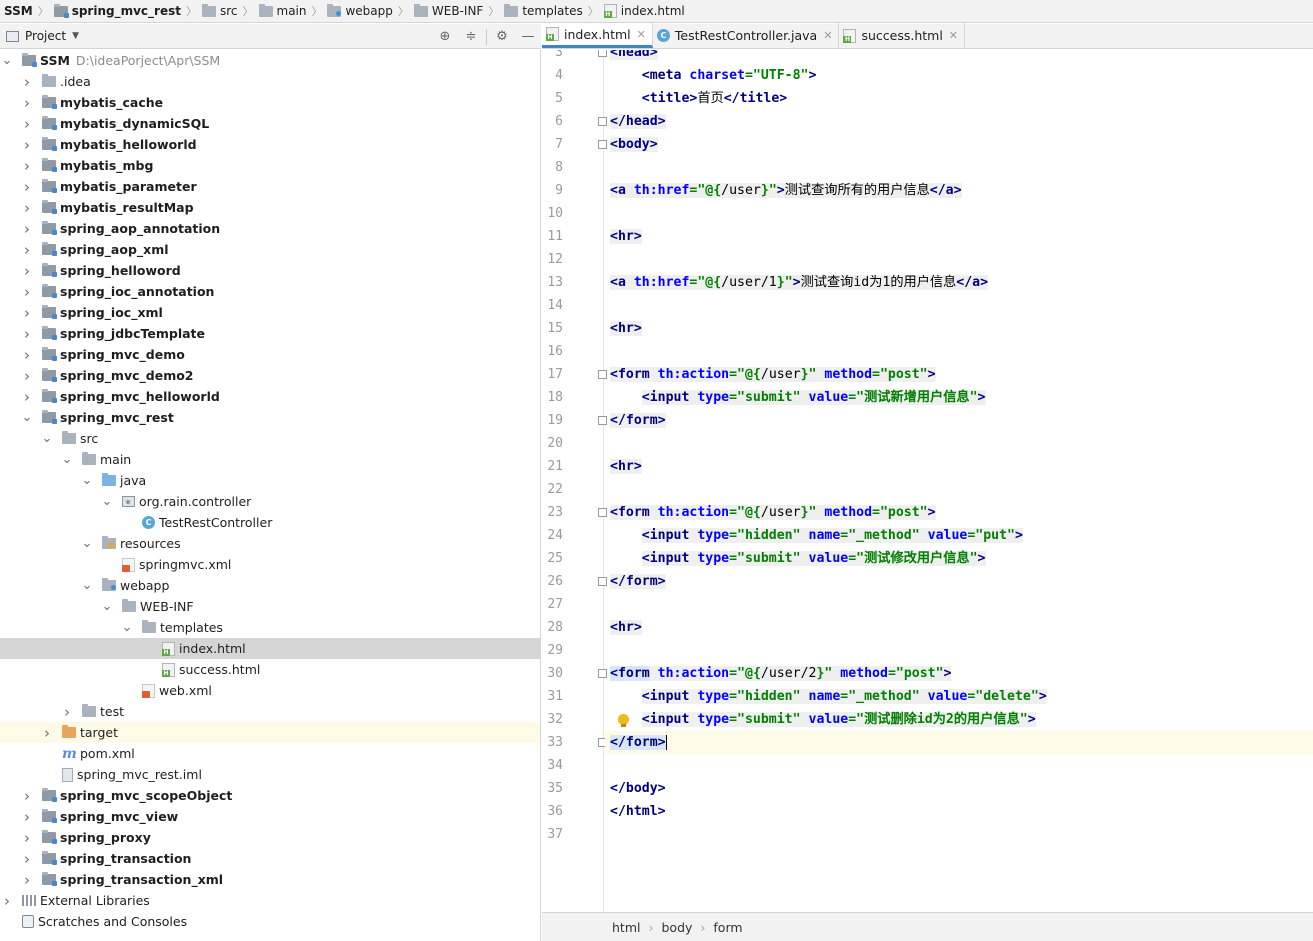 The image size is (1313, 941). What do you see at coordinates (270, 270) in the screenshot?
I see `tree-item: ›spring_helloword` at bounding box center [270, 270].